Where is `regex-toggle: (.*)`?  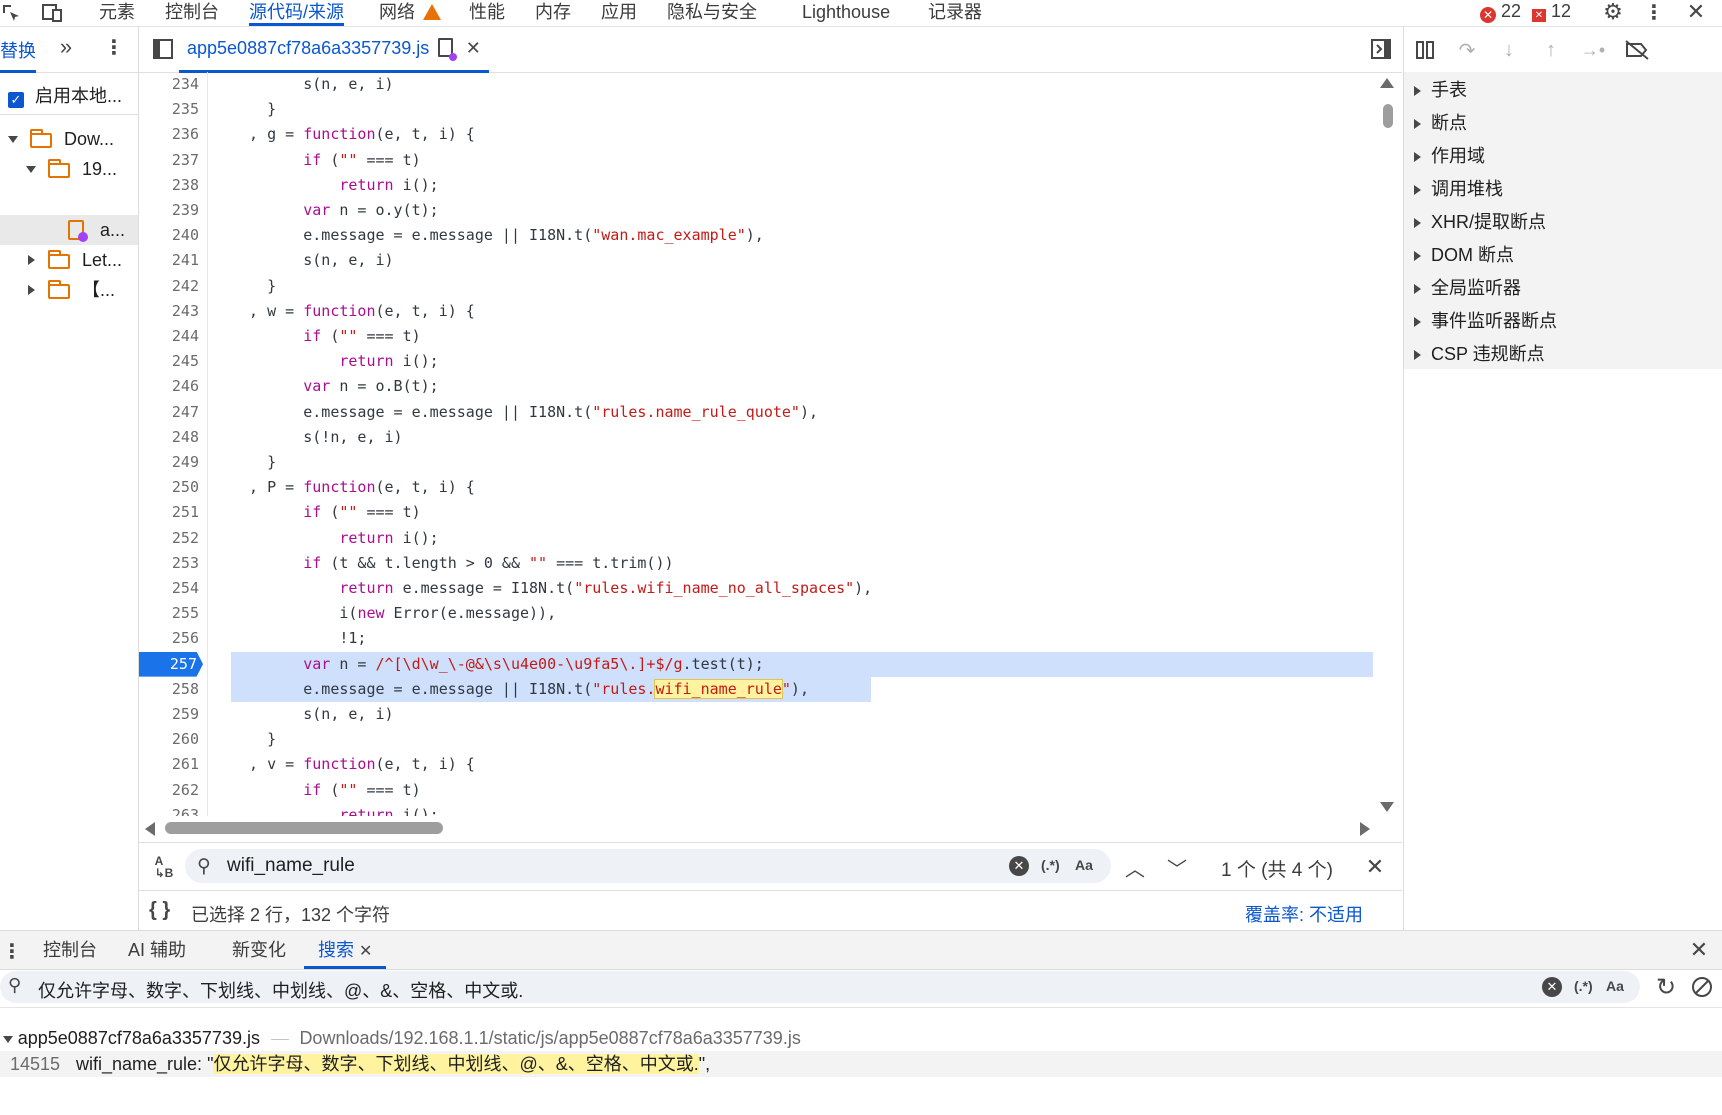 regex-toggle: (.*) is located at coordinates (1050, 865).